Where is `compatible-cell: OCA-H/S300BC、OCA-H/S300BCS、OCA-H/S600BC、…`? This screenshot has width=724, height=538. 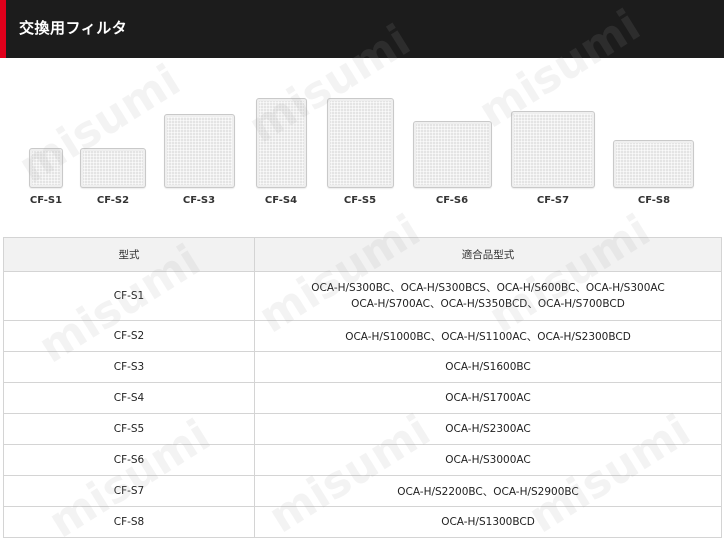 compatible-cell: OCA-H/S300BC、OCA-H/S300BCS、OCA-H/S600BC、… is located at coordinates (488, 296).